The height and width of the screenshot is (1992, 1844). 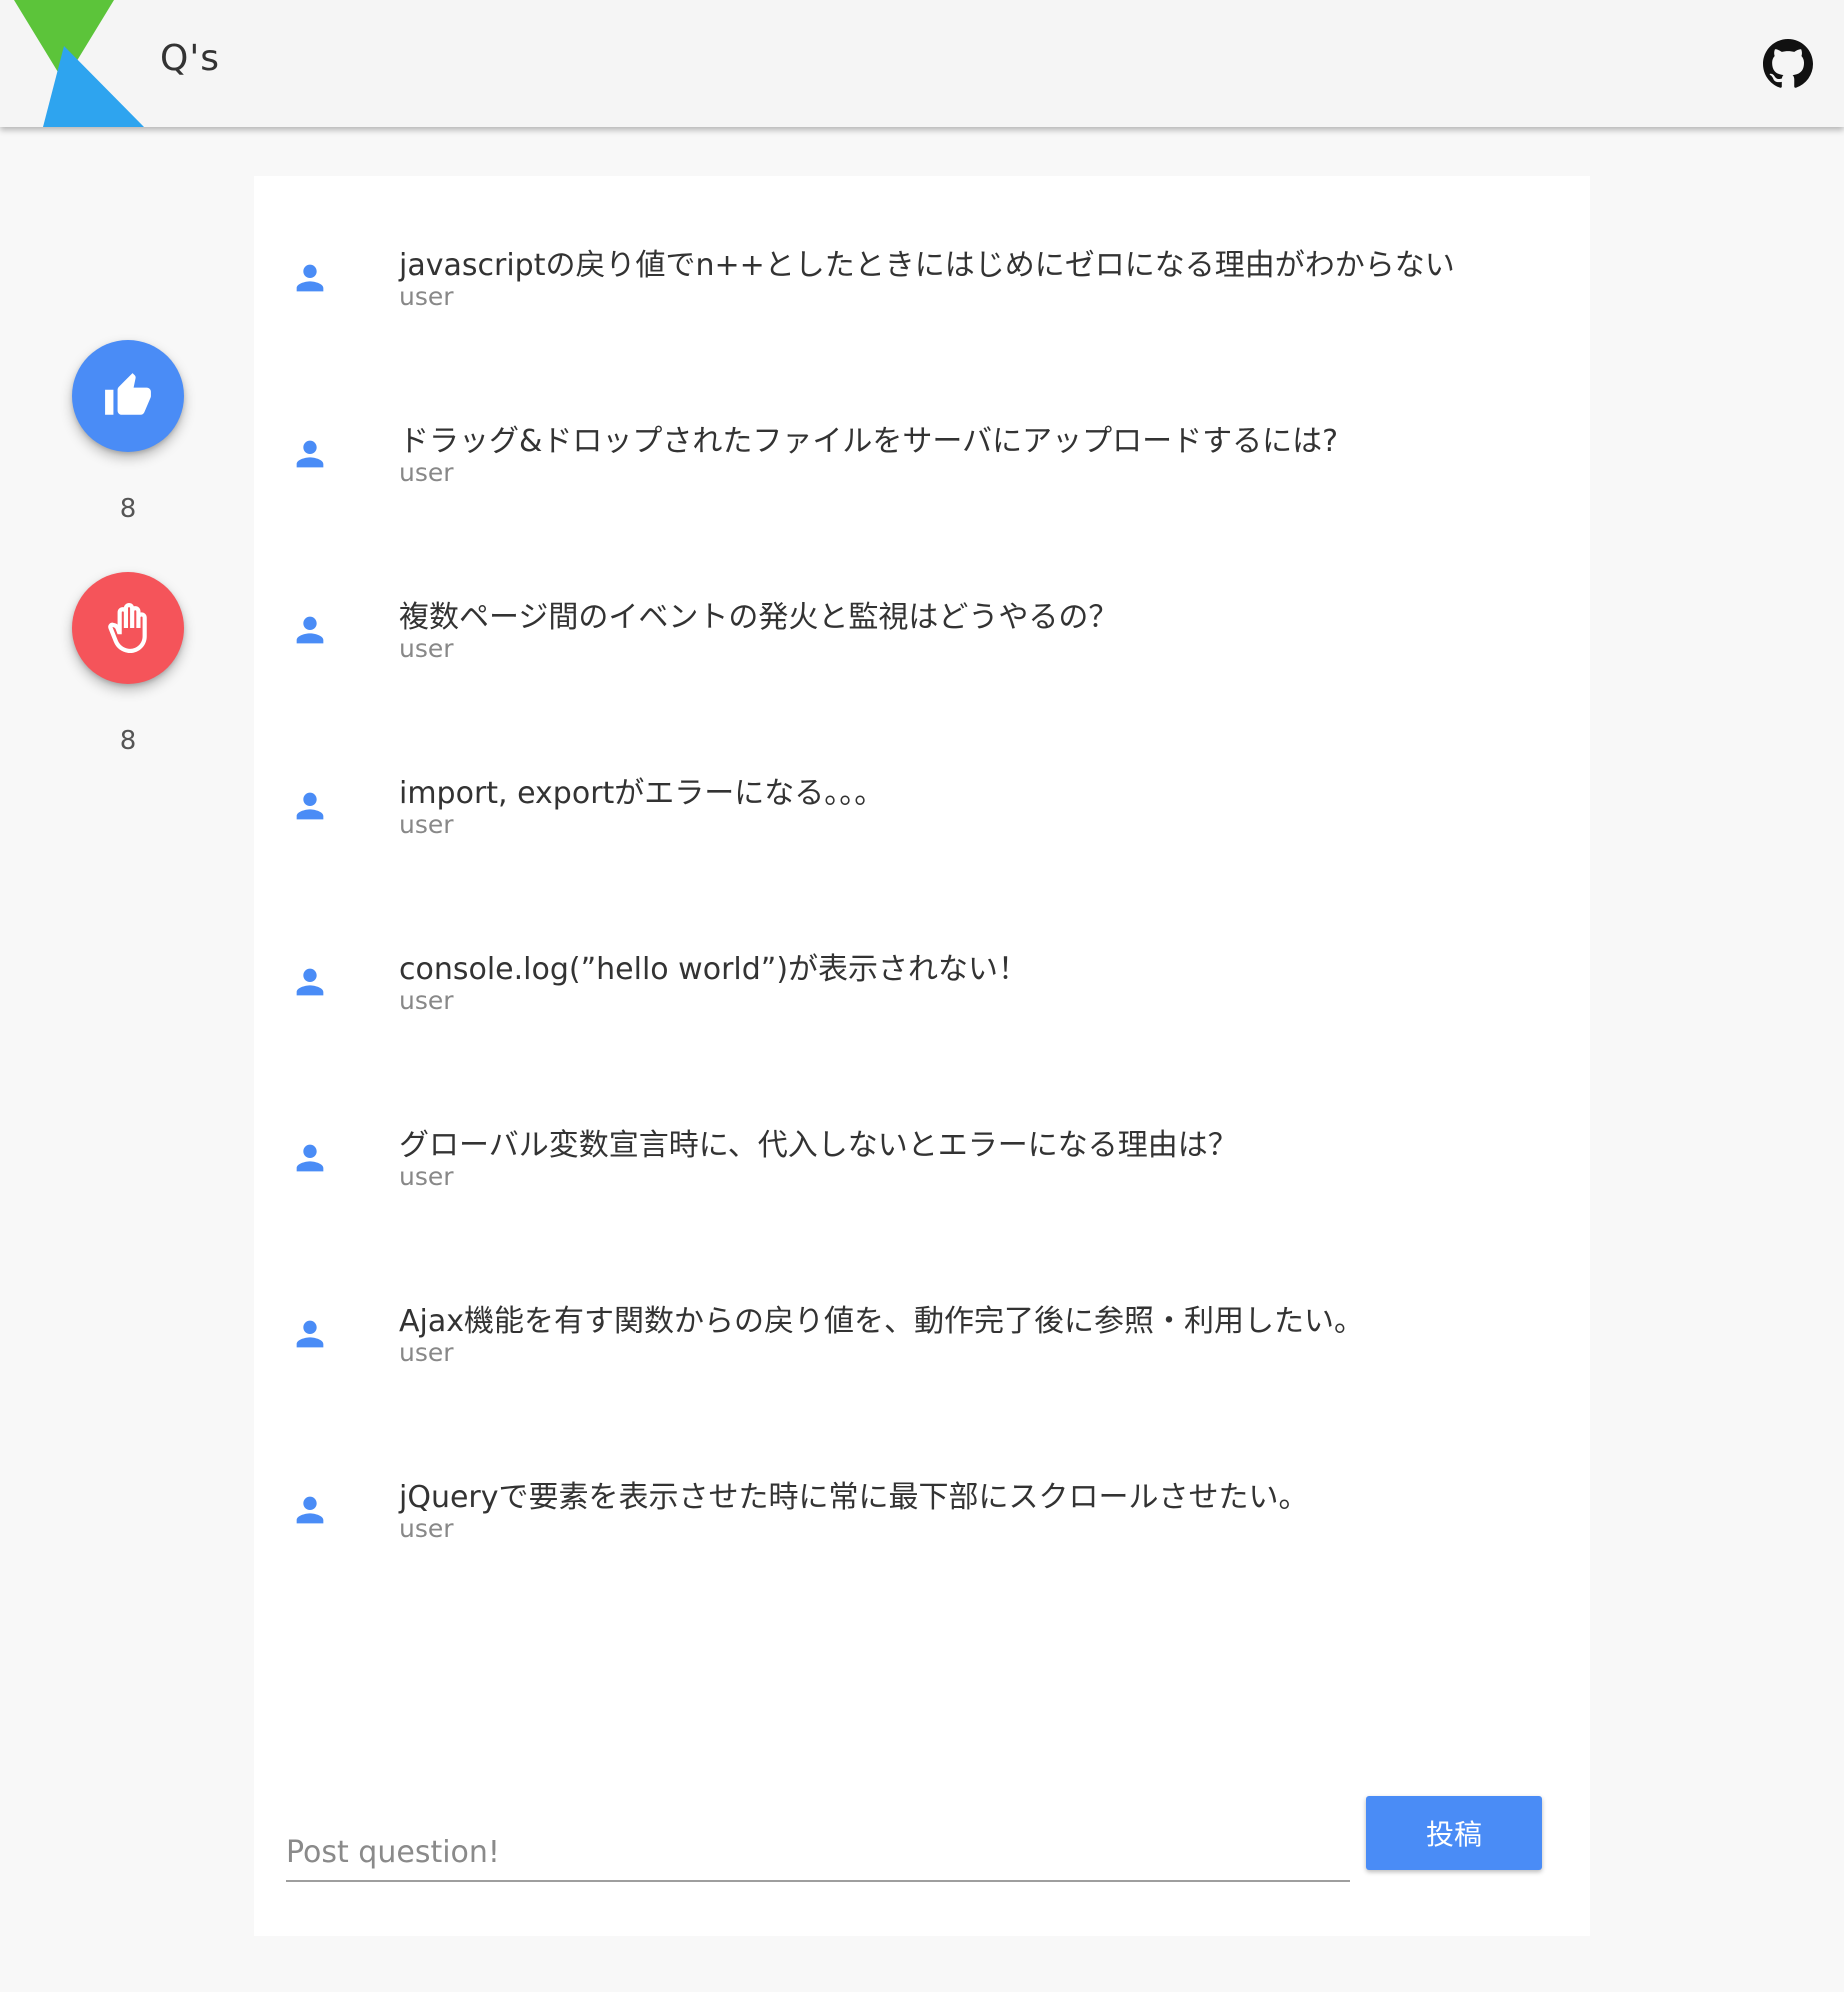 I want to click on question-item: グローバル変数宣言時に、代入しないとエラーになる理由は？ user, so click(x=922, y=1123).